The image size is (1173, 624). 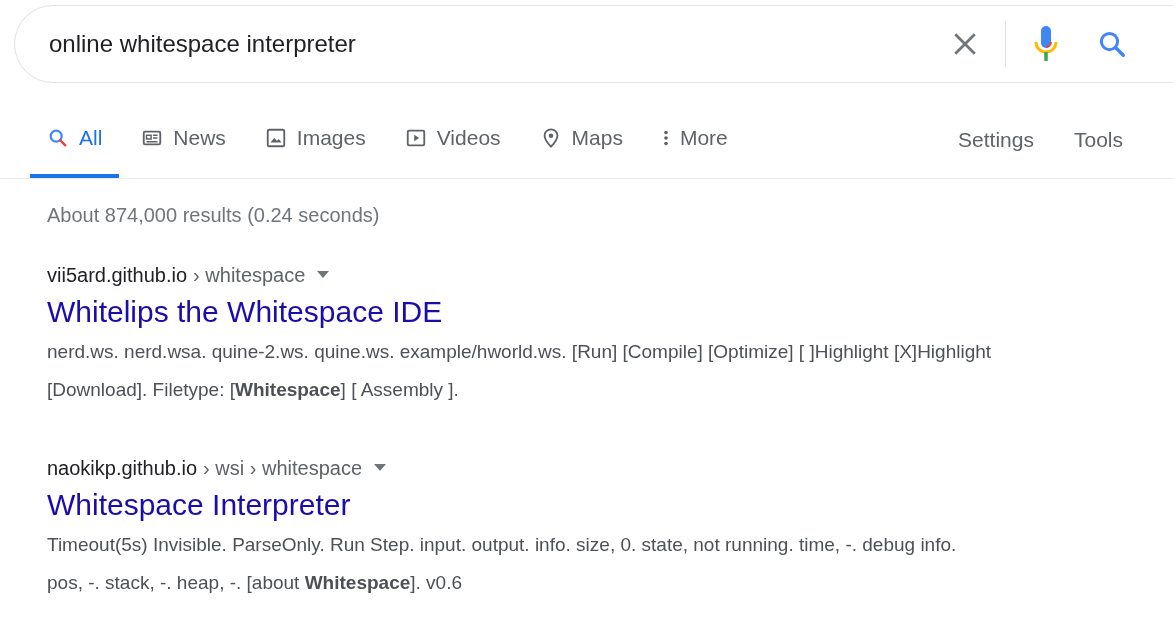 What do you see at coordinates (502, 564) in the screenshot?
I see `result-snippet: Timeout(5s) Invisible. ParseOnly. Run Step. input. output. info. size, 0. state, not running. time, -. debug info. pos, -. stack, -. heap, -. [about Whitespace]. v0.6` at bounding box center [502, 564].